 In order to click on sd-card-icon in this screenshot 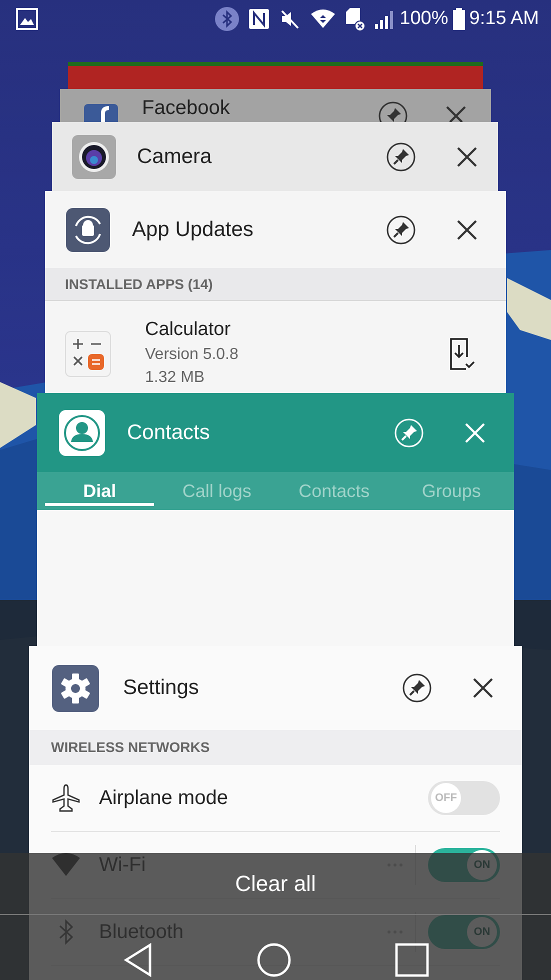, I will do `click(354, 19)`.